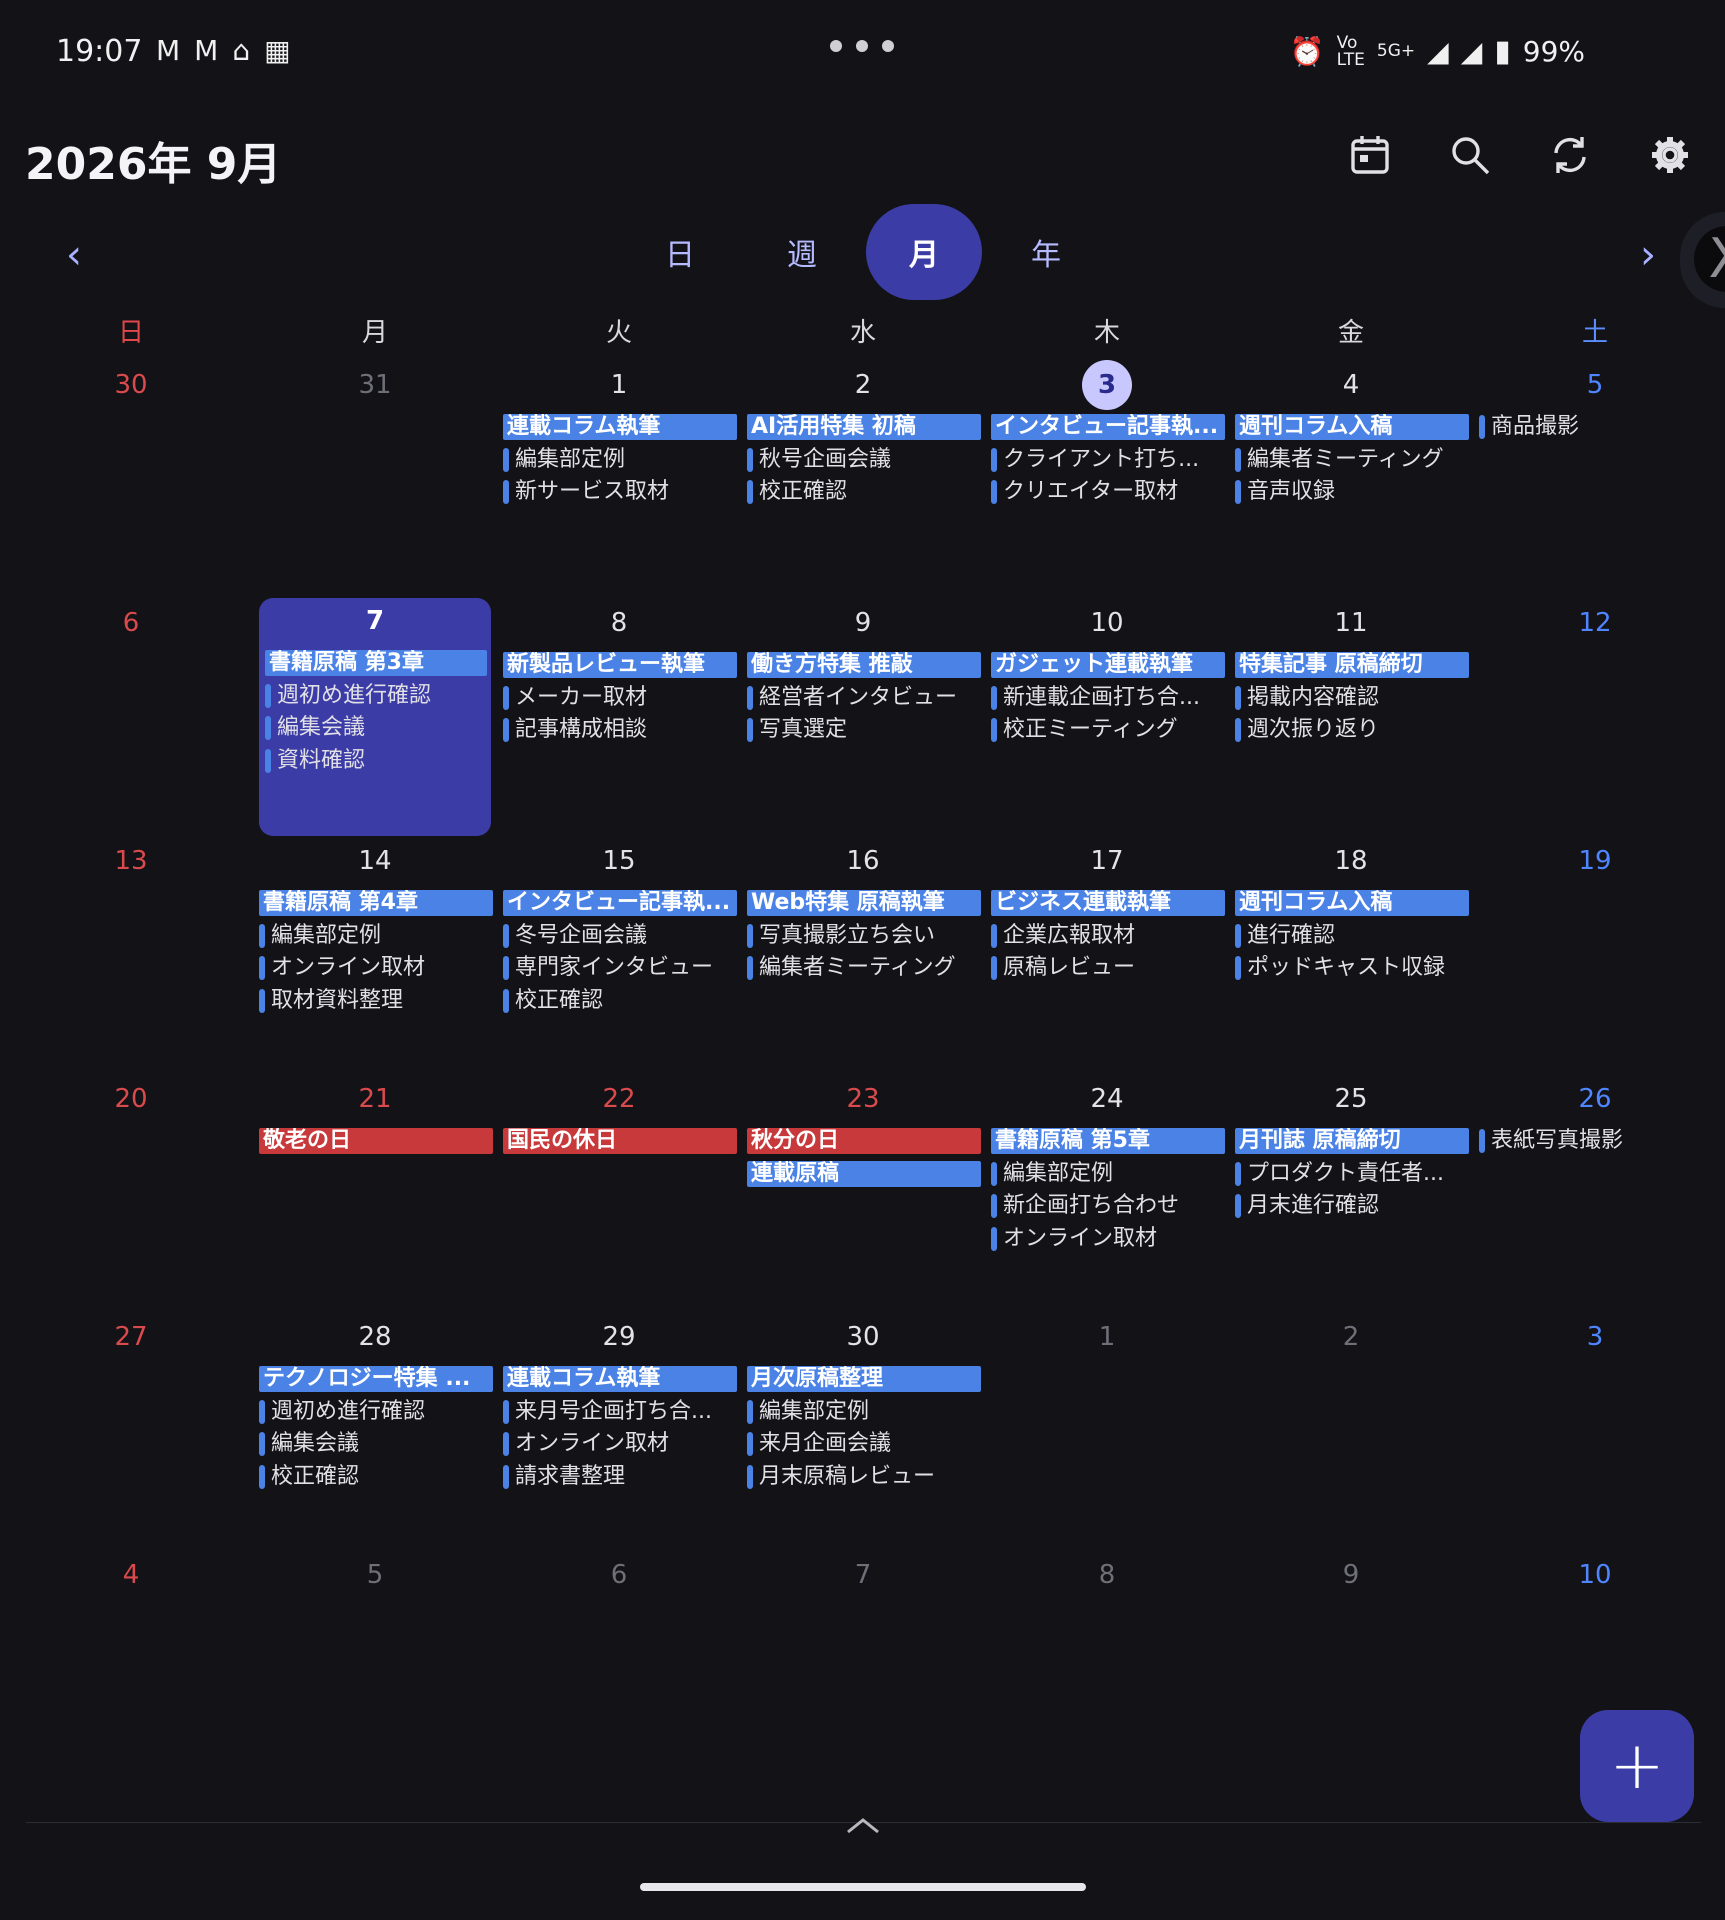  I want to click on event-item: 経営者インタビュー, so click(864, 698).